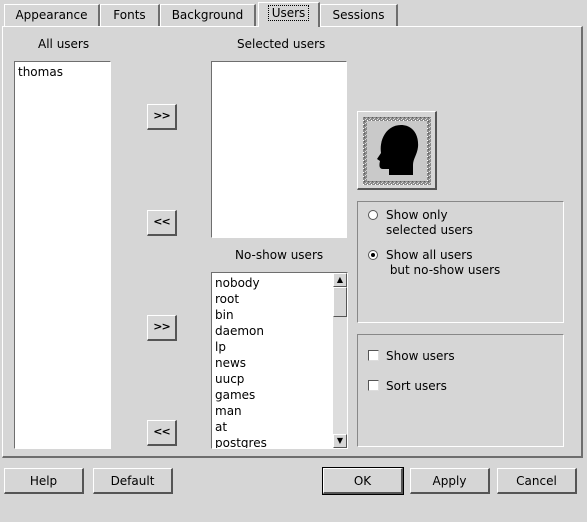  Describe the element at coordinates (162, 117) in the screenshot. I see `add-to-selected-button: >>` at that location.